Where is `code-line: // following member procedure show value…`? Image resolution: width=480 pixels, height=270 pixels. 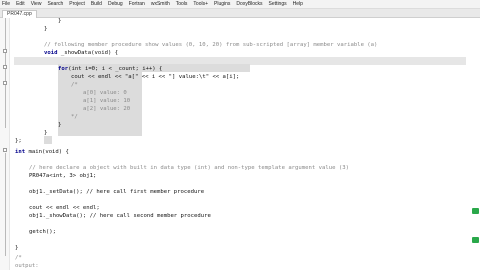
code-line: // following member procedure show value… is located at coordinates (211, 45).